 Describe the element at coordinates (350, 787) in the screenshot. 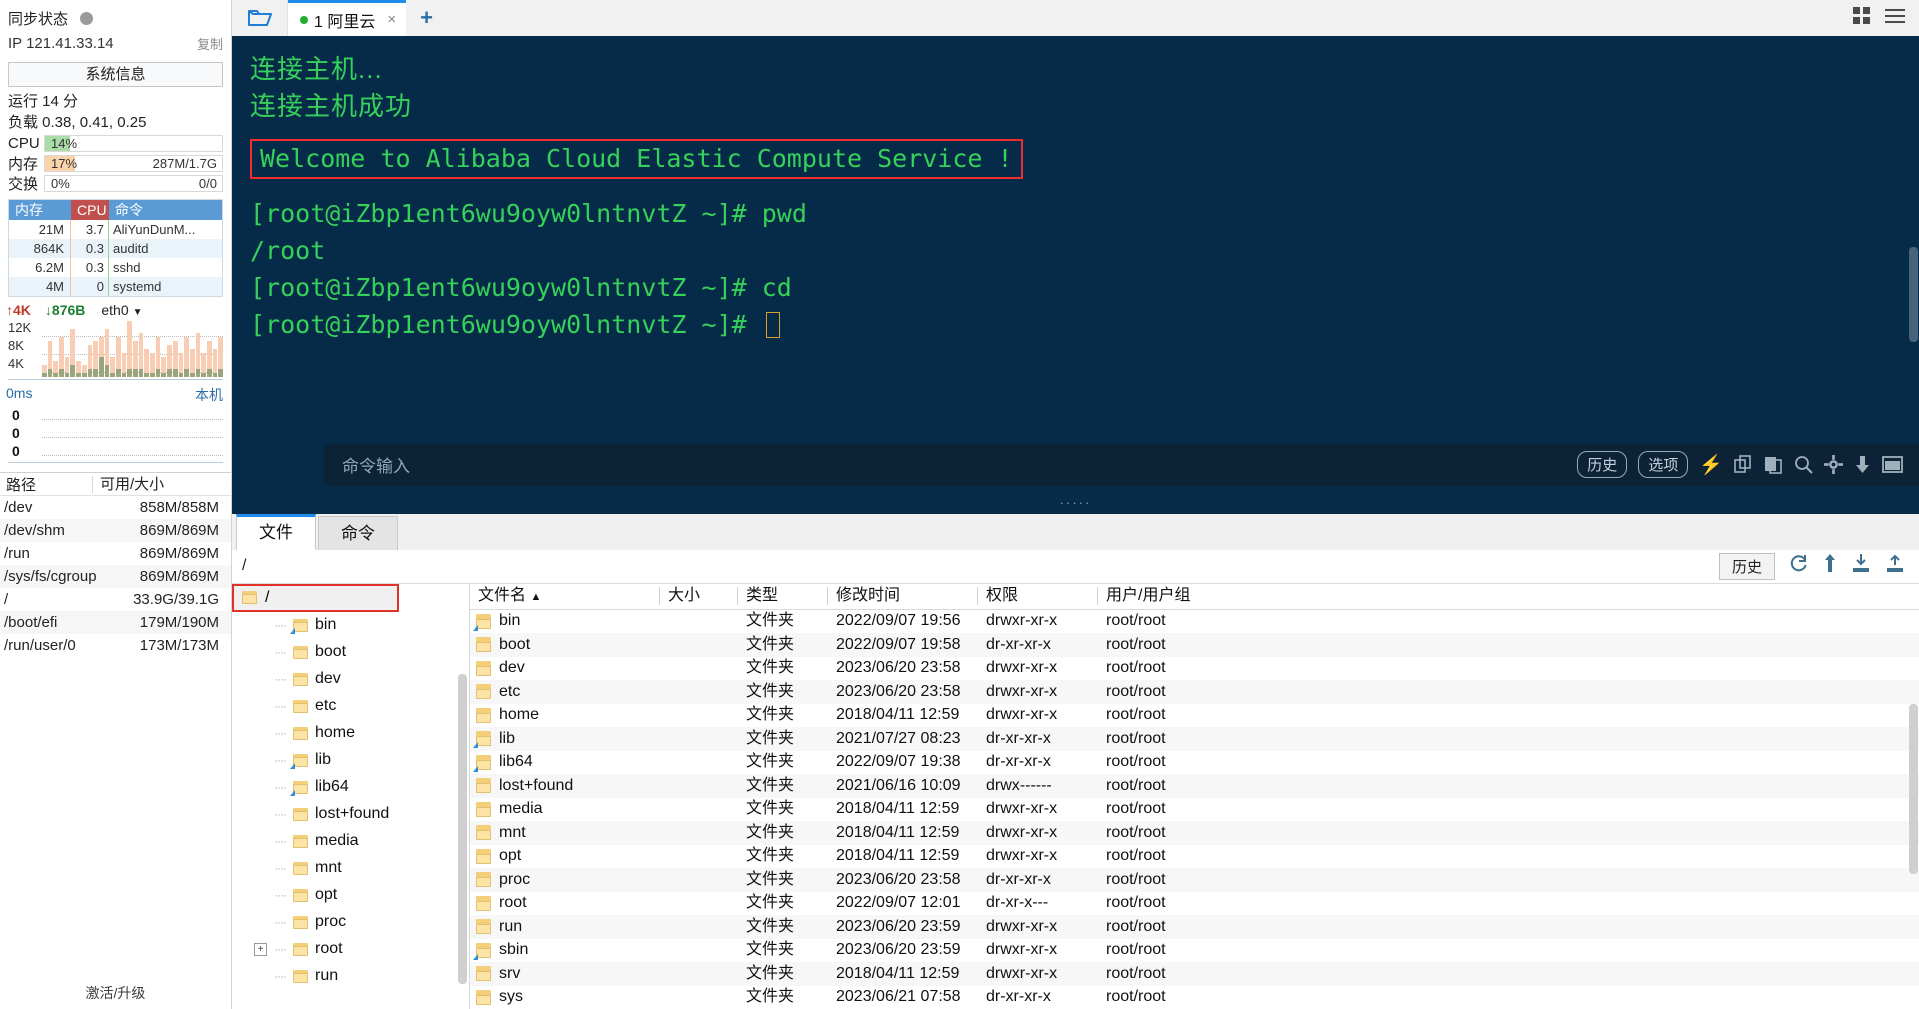

I see `tree-item: ···· lib64` at that location.